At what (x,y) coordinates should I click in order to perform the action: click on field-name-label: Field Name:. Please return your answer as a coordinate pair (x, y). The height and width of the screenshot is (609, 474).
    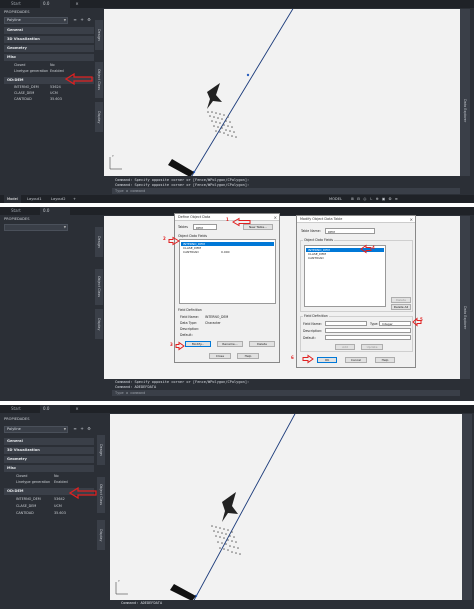
    Looking at the image, I should click on (312, 324).